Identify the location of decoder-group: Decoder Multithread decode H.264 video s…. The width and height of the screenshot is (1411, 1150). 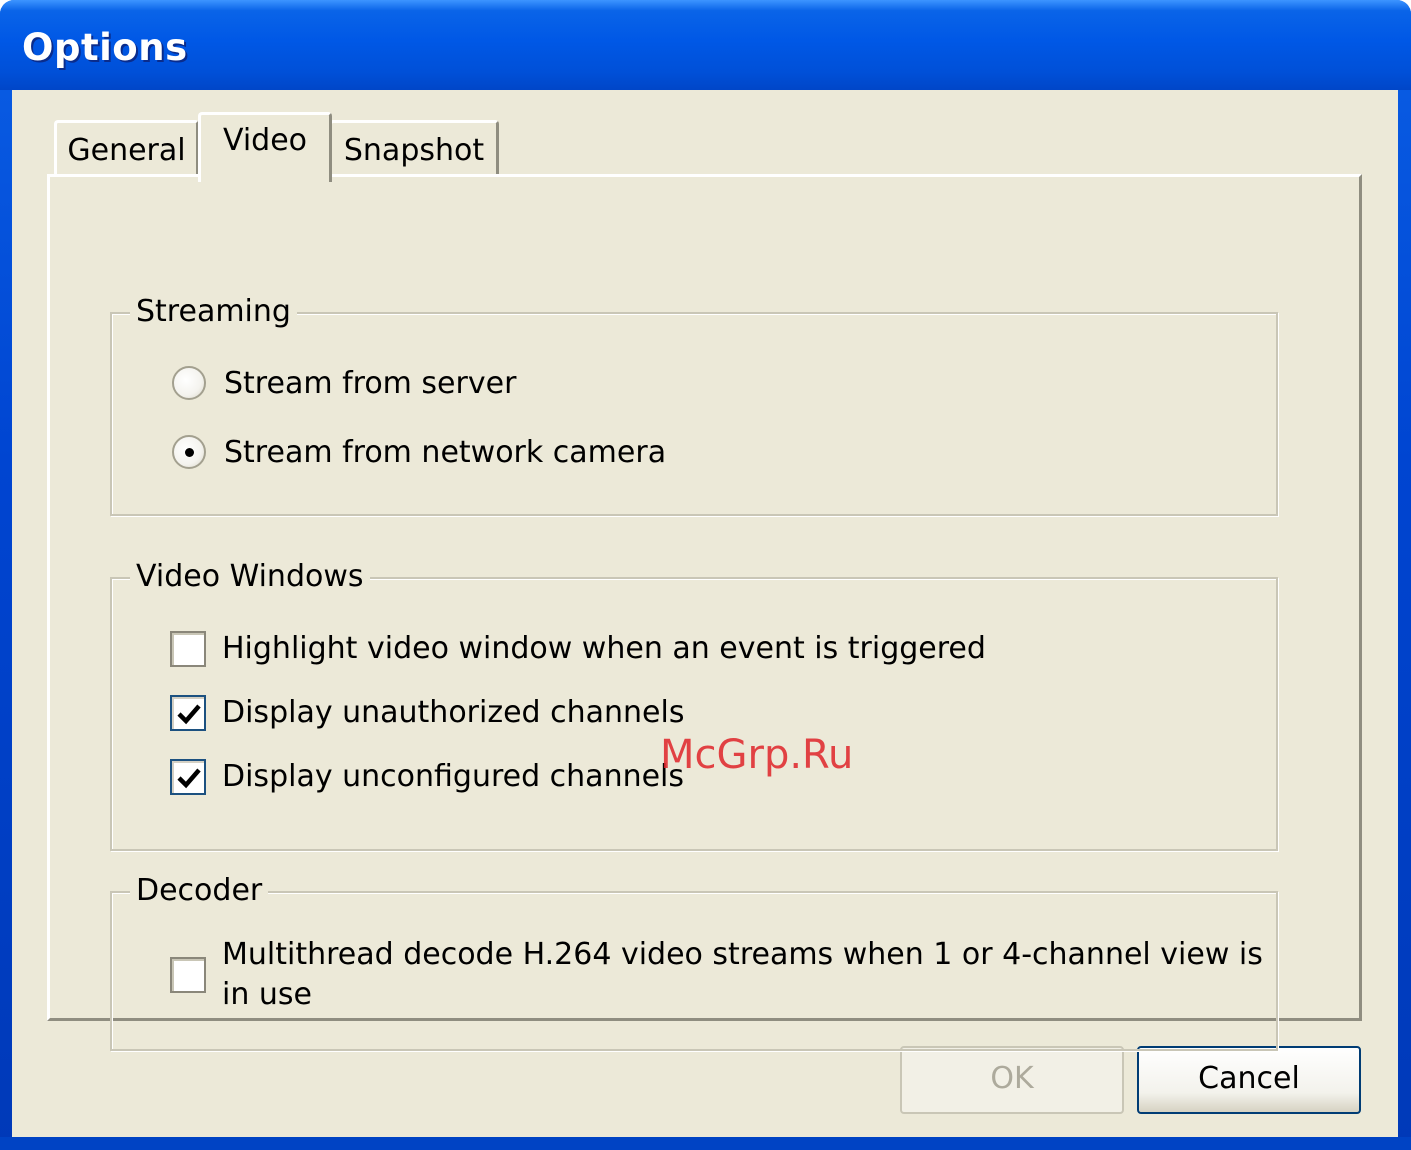
(694, 962).